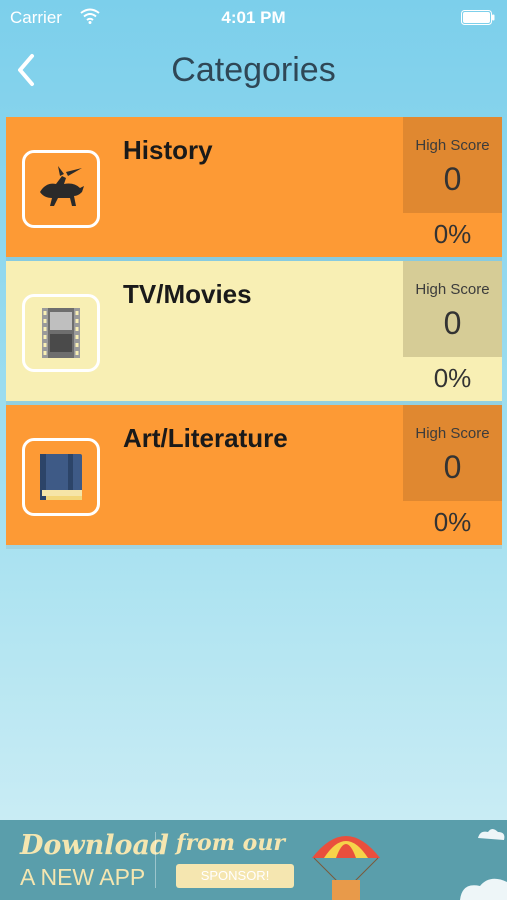 The height and width of the screenshot is (900, 507). What do you see at coordinates (409, 864) in the screenshot?
I see `parachute-icon` at bounding box center [409, 864].